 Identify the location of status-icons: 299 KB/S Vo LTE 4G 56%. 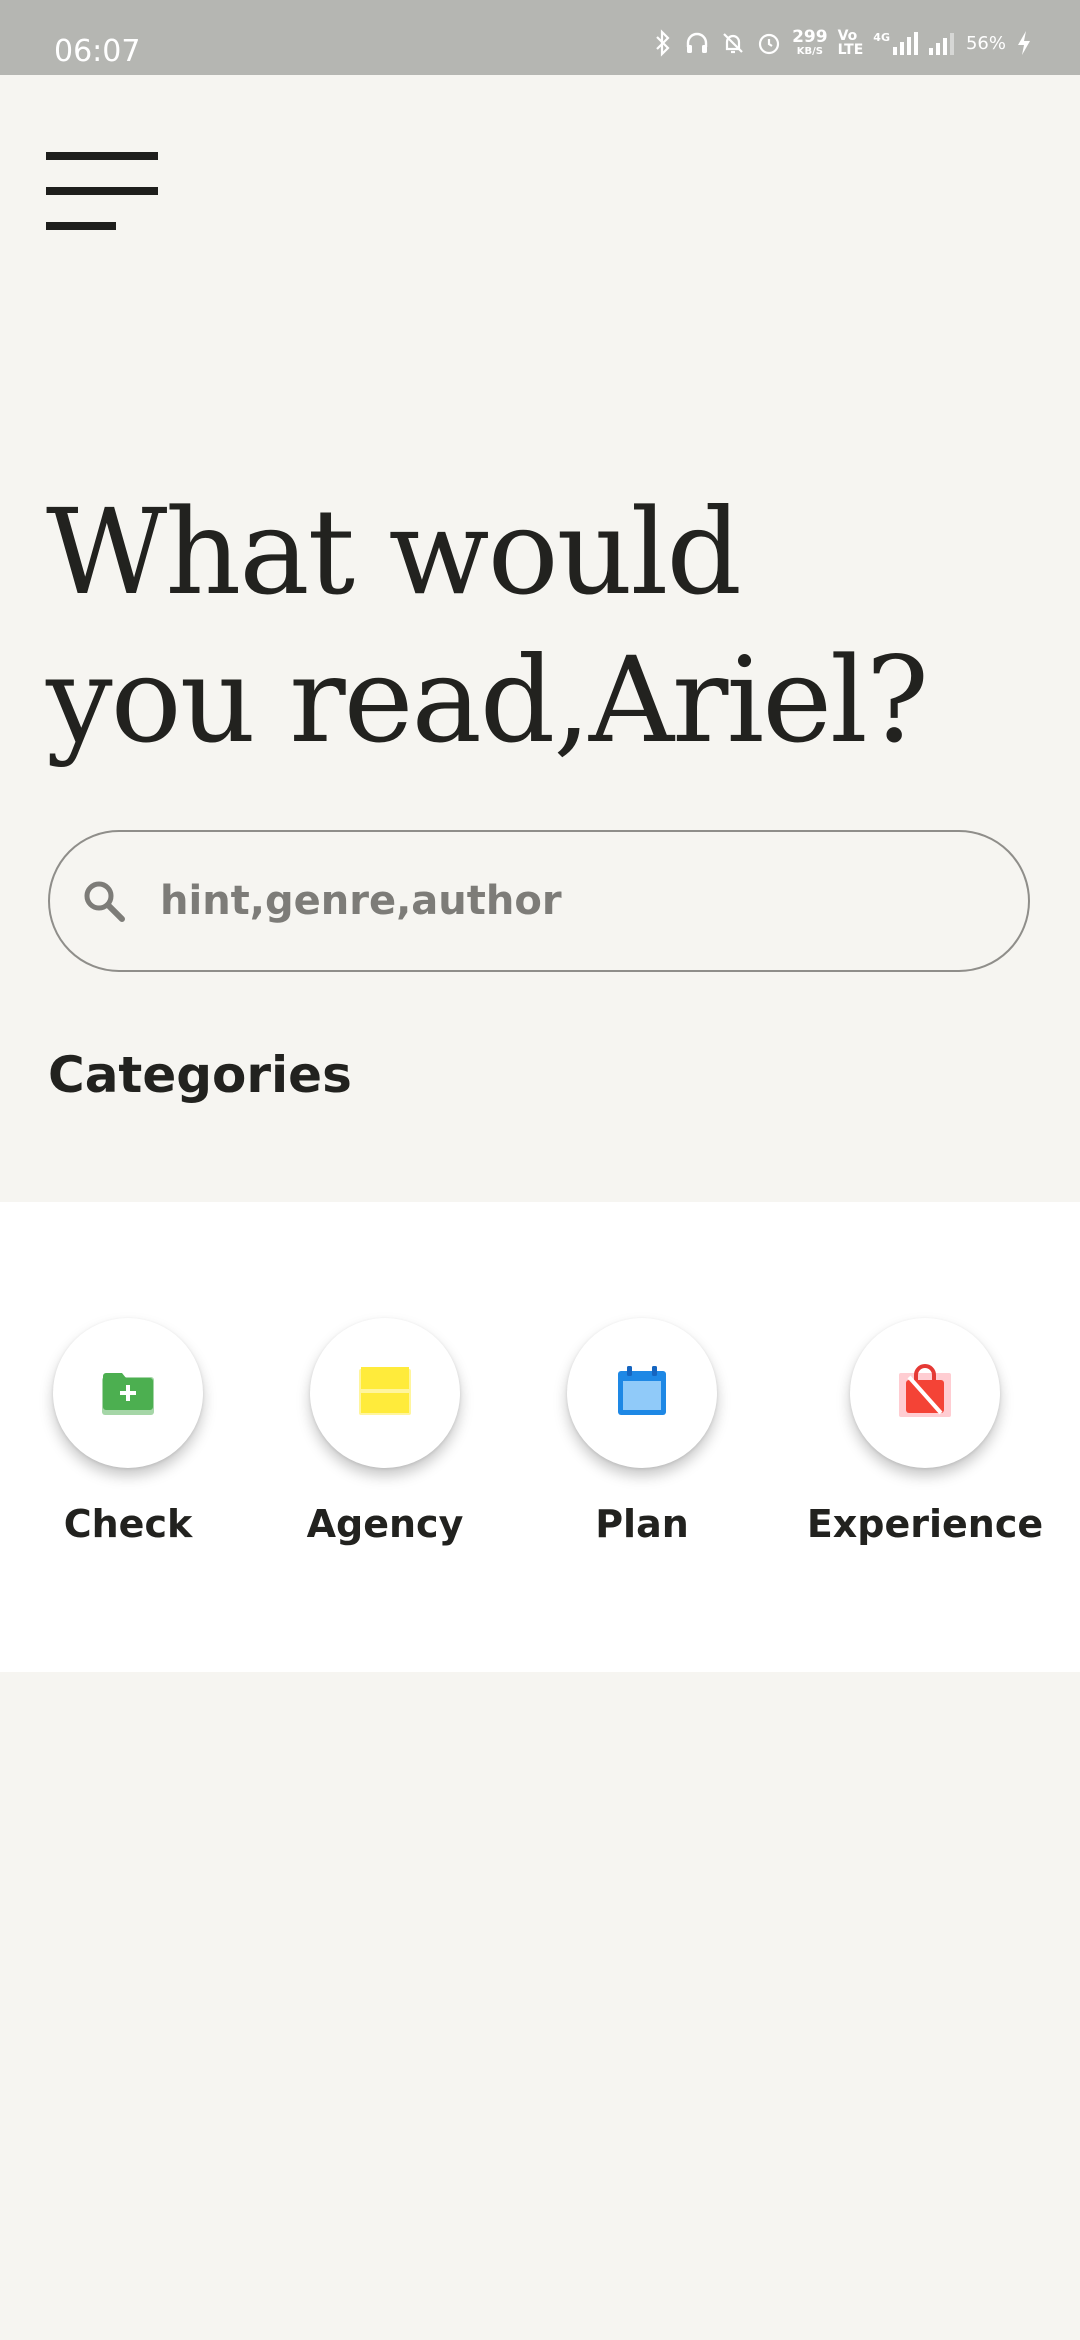
(842, 43).